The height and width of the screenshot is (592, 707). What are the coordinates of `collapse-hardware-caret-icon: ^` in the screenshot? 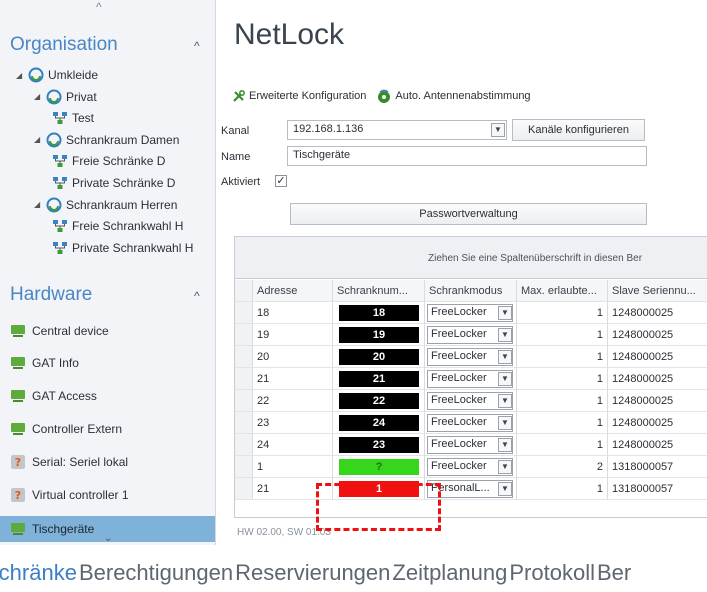 It's located at (197, 296).